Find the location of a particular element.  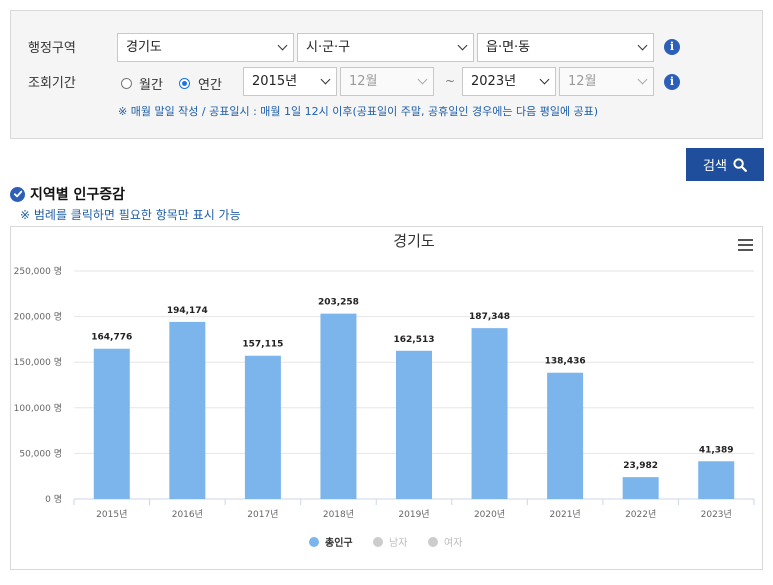

yearly-radio is located at coordinates (184, 83).